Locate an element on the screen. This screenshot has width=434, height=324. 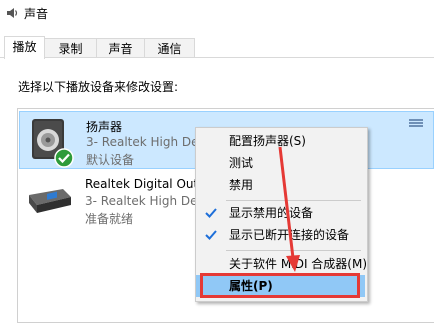
tab-strip: 播放 录制 声音 通信 is located at coordinates (217, 47).